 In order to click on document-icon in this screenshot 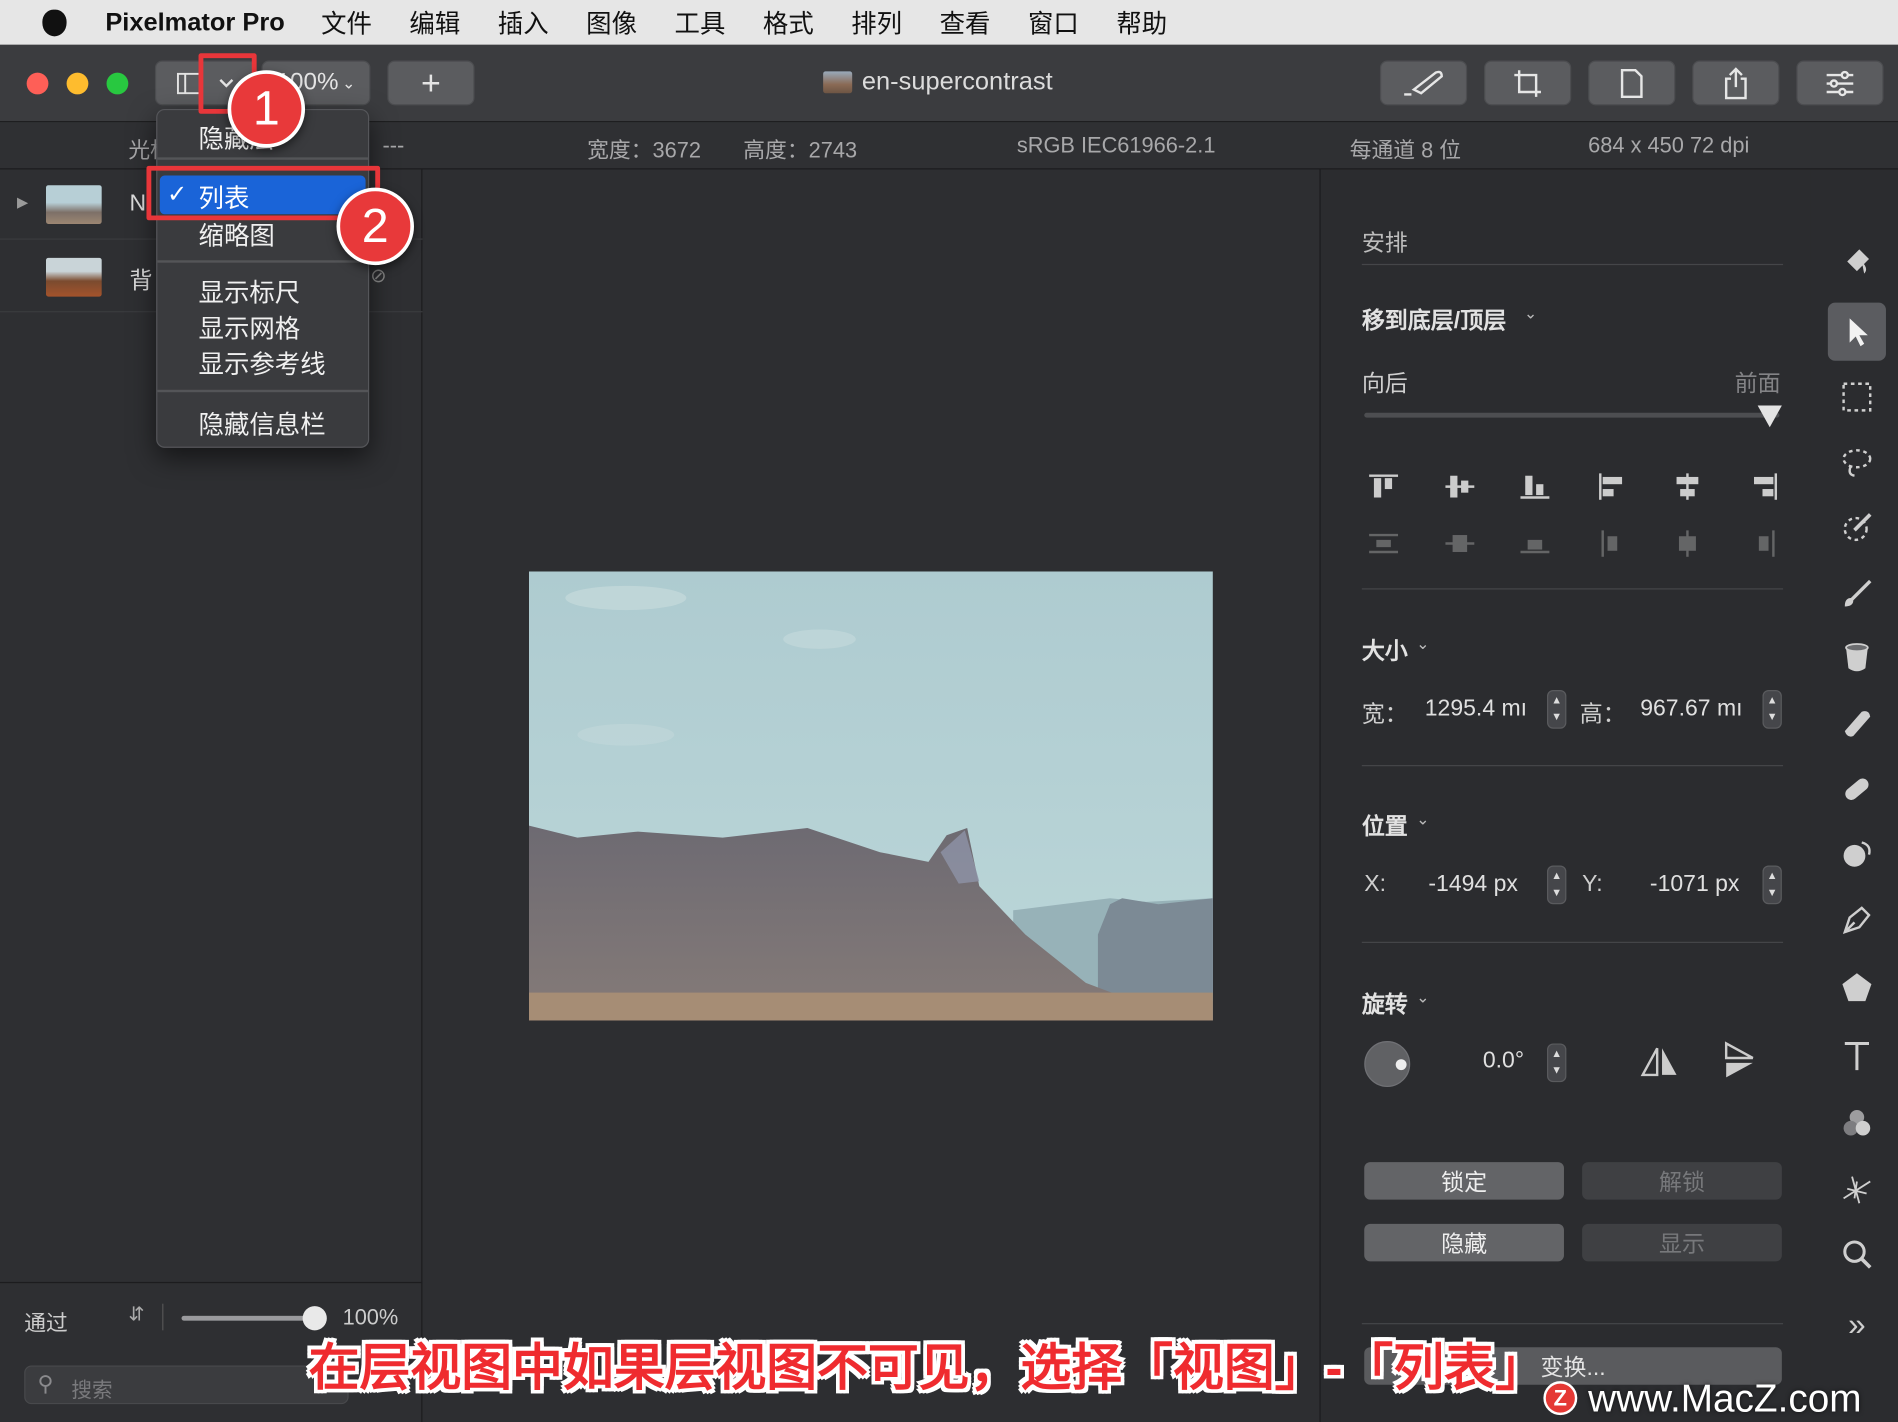, I will do `click(1631, 83)`.